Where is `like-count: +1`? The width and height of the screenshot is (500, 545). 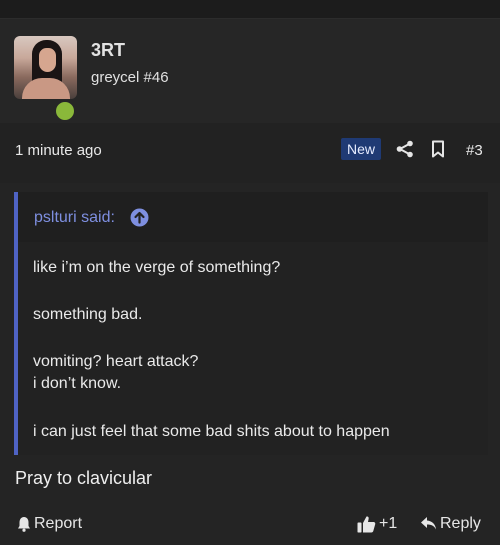
like-count: +1 is located at coordinates (388, 523).